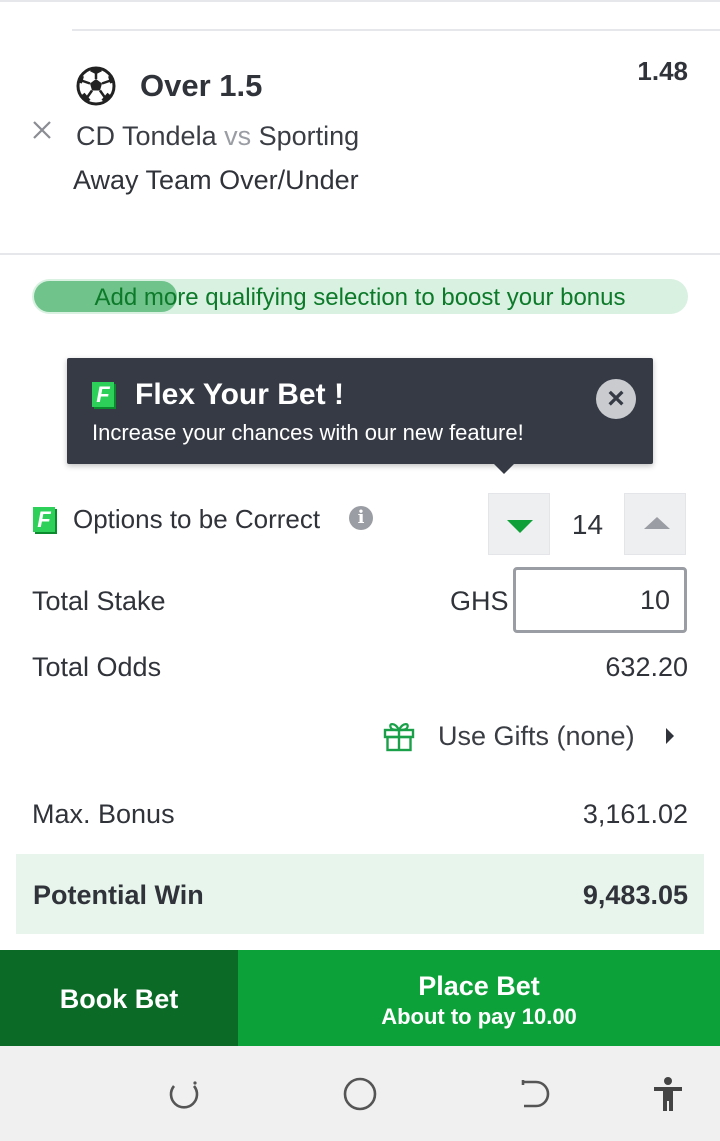  What do you see at coordinates (396, 30) in the screenshot?
I see `card-top-divider` at bounding box center [396, 30].